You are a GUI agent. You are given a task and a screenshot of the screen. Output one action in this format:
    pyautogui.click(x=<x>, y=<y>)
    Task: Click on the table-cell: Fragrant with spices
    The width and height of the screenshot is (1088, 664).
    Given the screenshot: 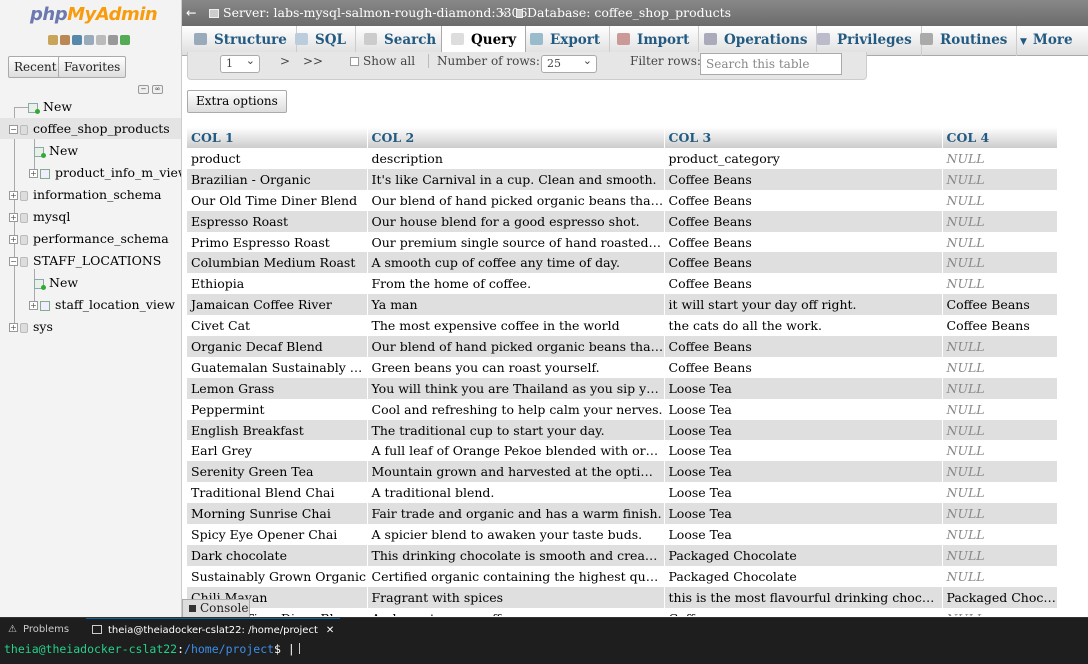 What is the action you would take?
    pyautogui.click(x=516, y=597)
    